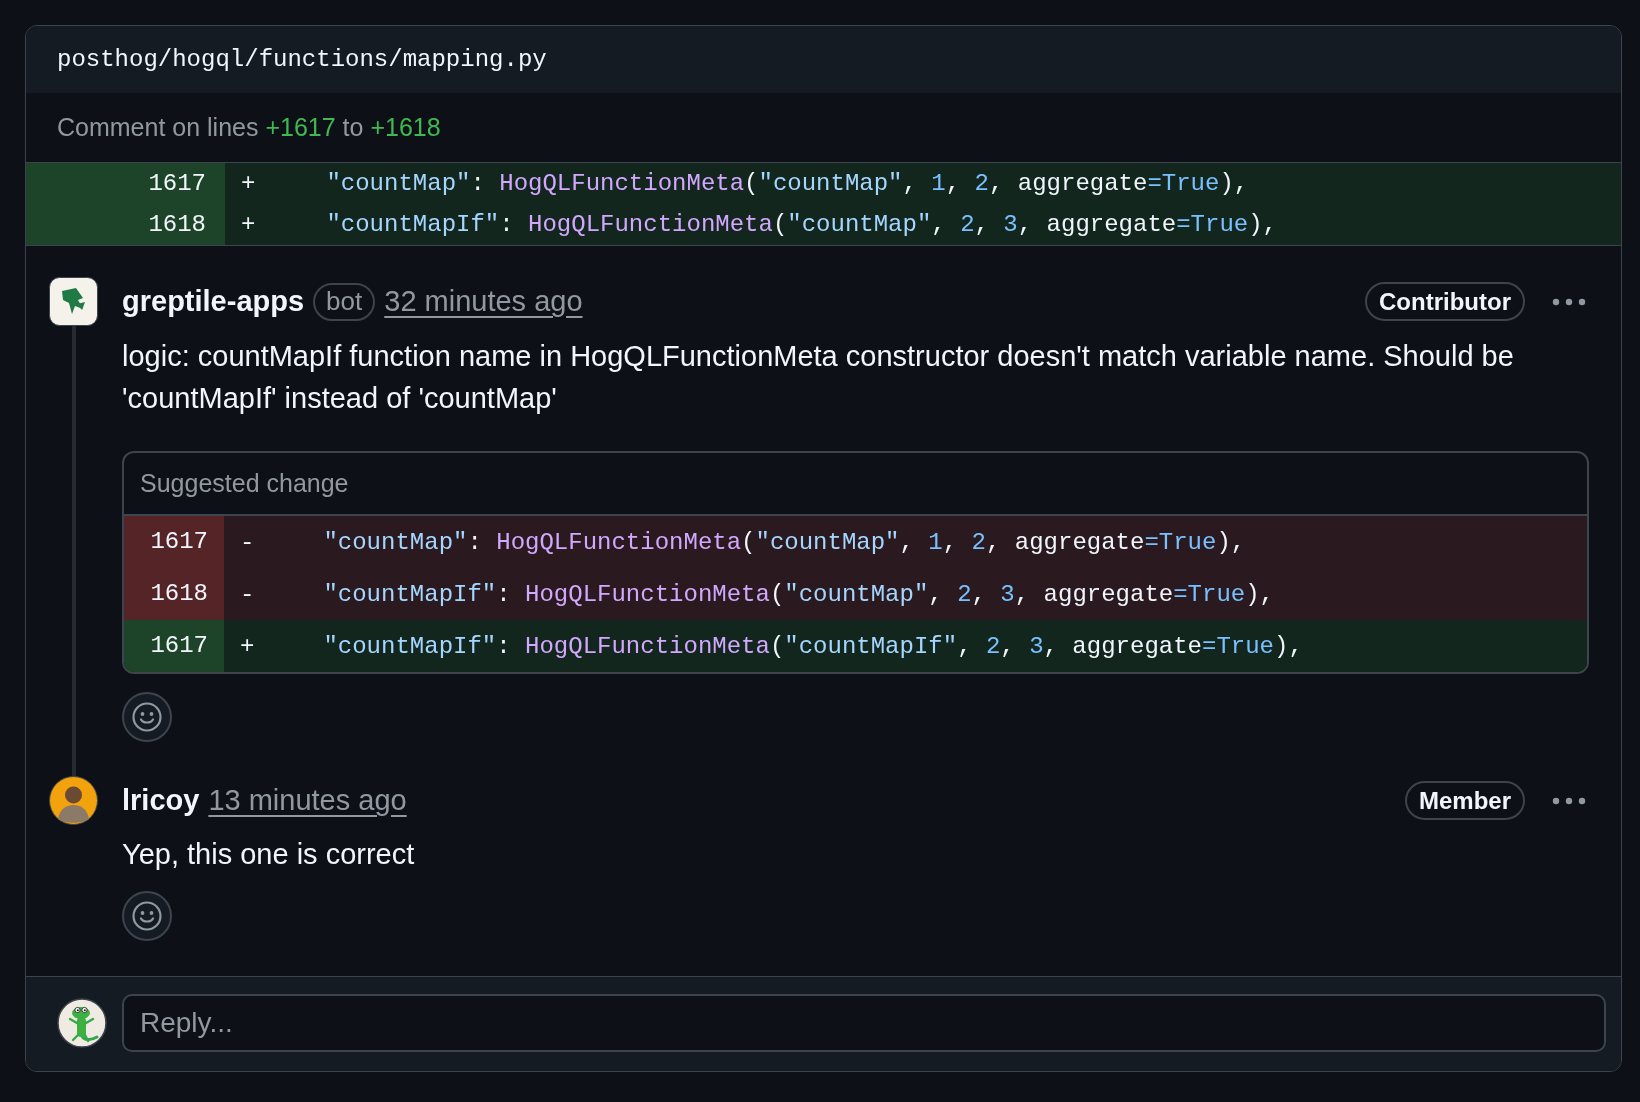 This screenshot has height=1102, width=1640. I want to click on comment-body: Yep, this one is correct, so click(269, 854).